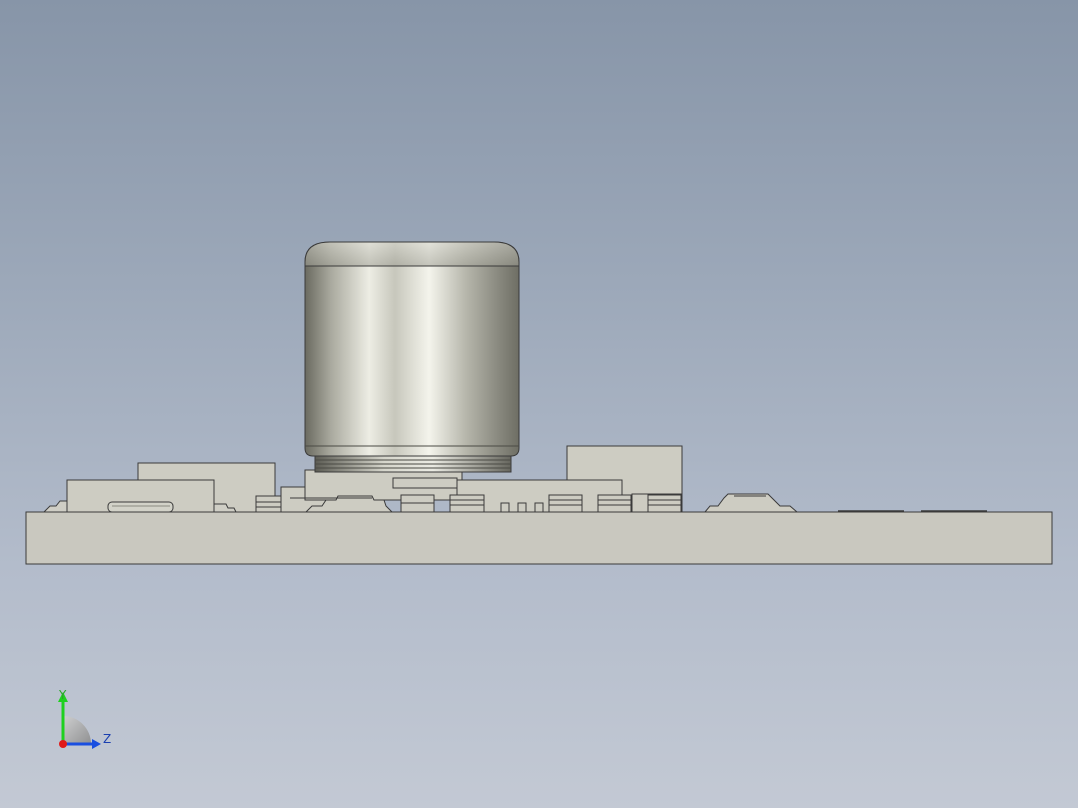  Describe the element at coordinates (77, 730) in the screenshot. I see `triad-quadrant` at that location.